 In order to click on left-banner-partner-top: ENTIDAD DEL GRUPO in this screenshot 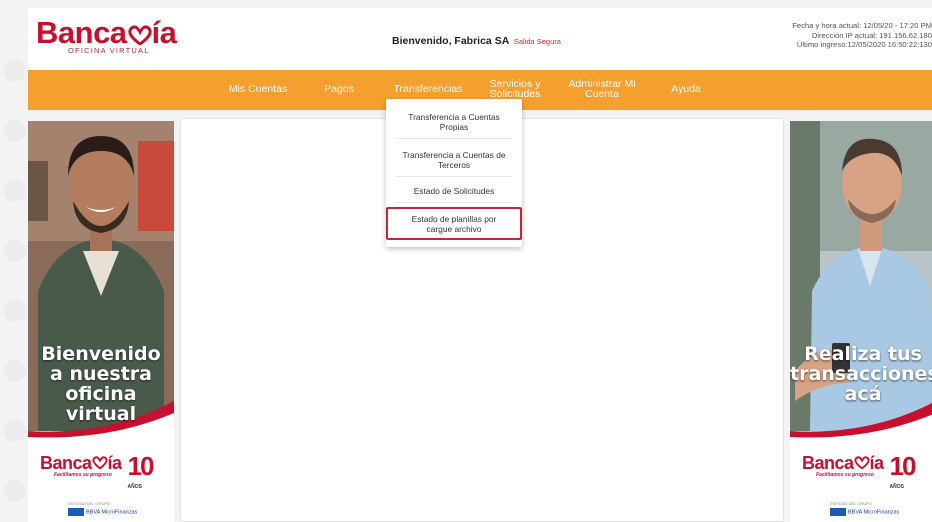, I will do `click(89, 503)`.